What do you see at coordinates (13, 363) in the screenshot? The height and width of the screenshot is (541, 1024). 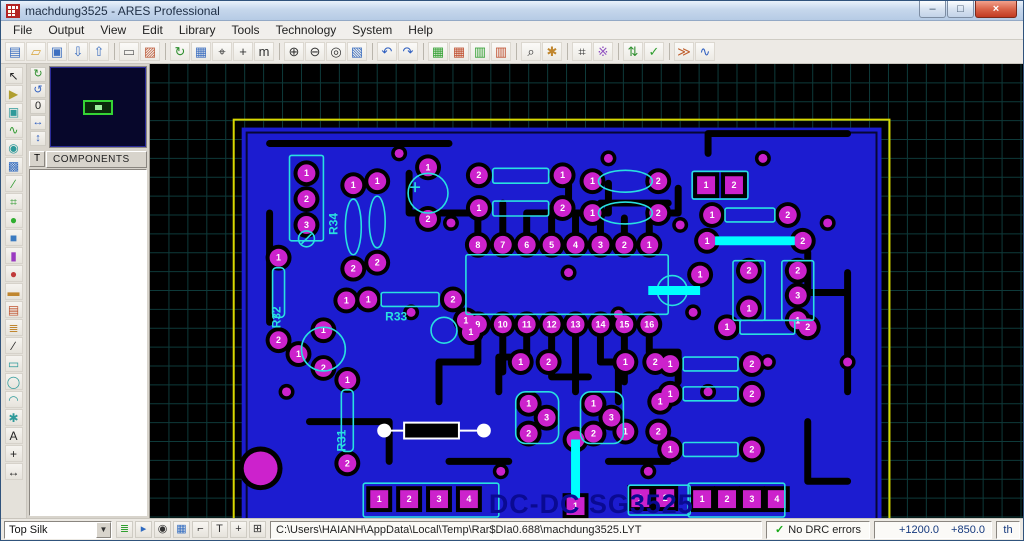 I see `box-2d-icon: ▭` at bounding box center [13, 363].